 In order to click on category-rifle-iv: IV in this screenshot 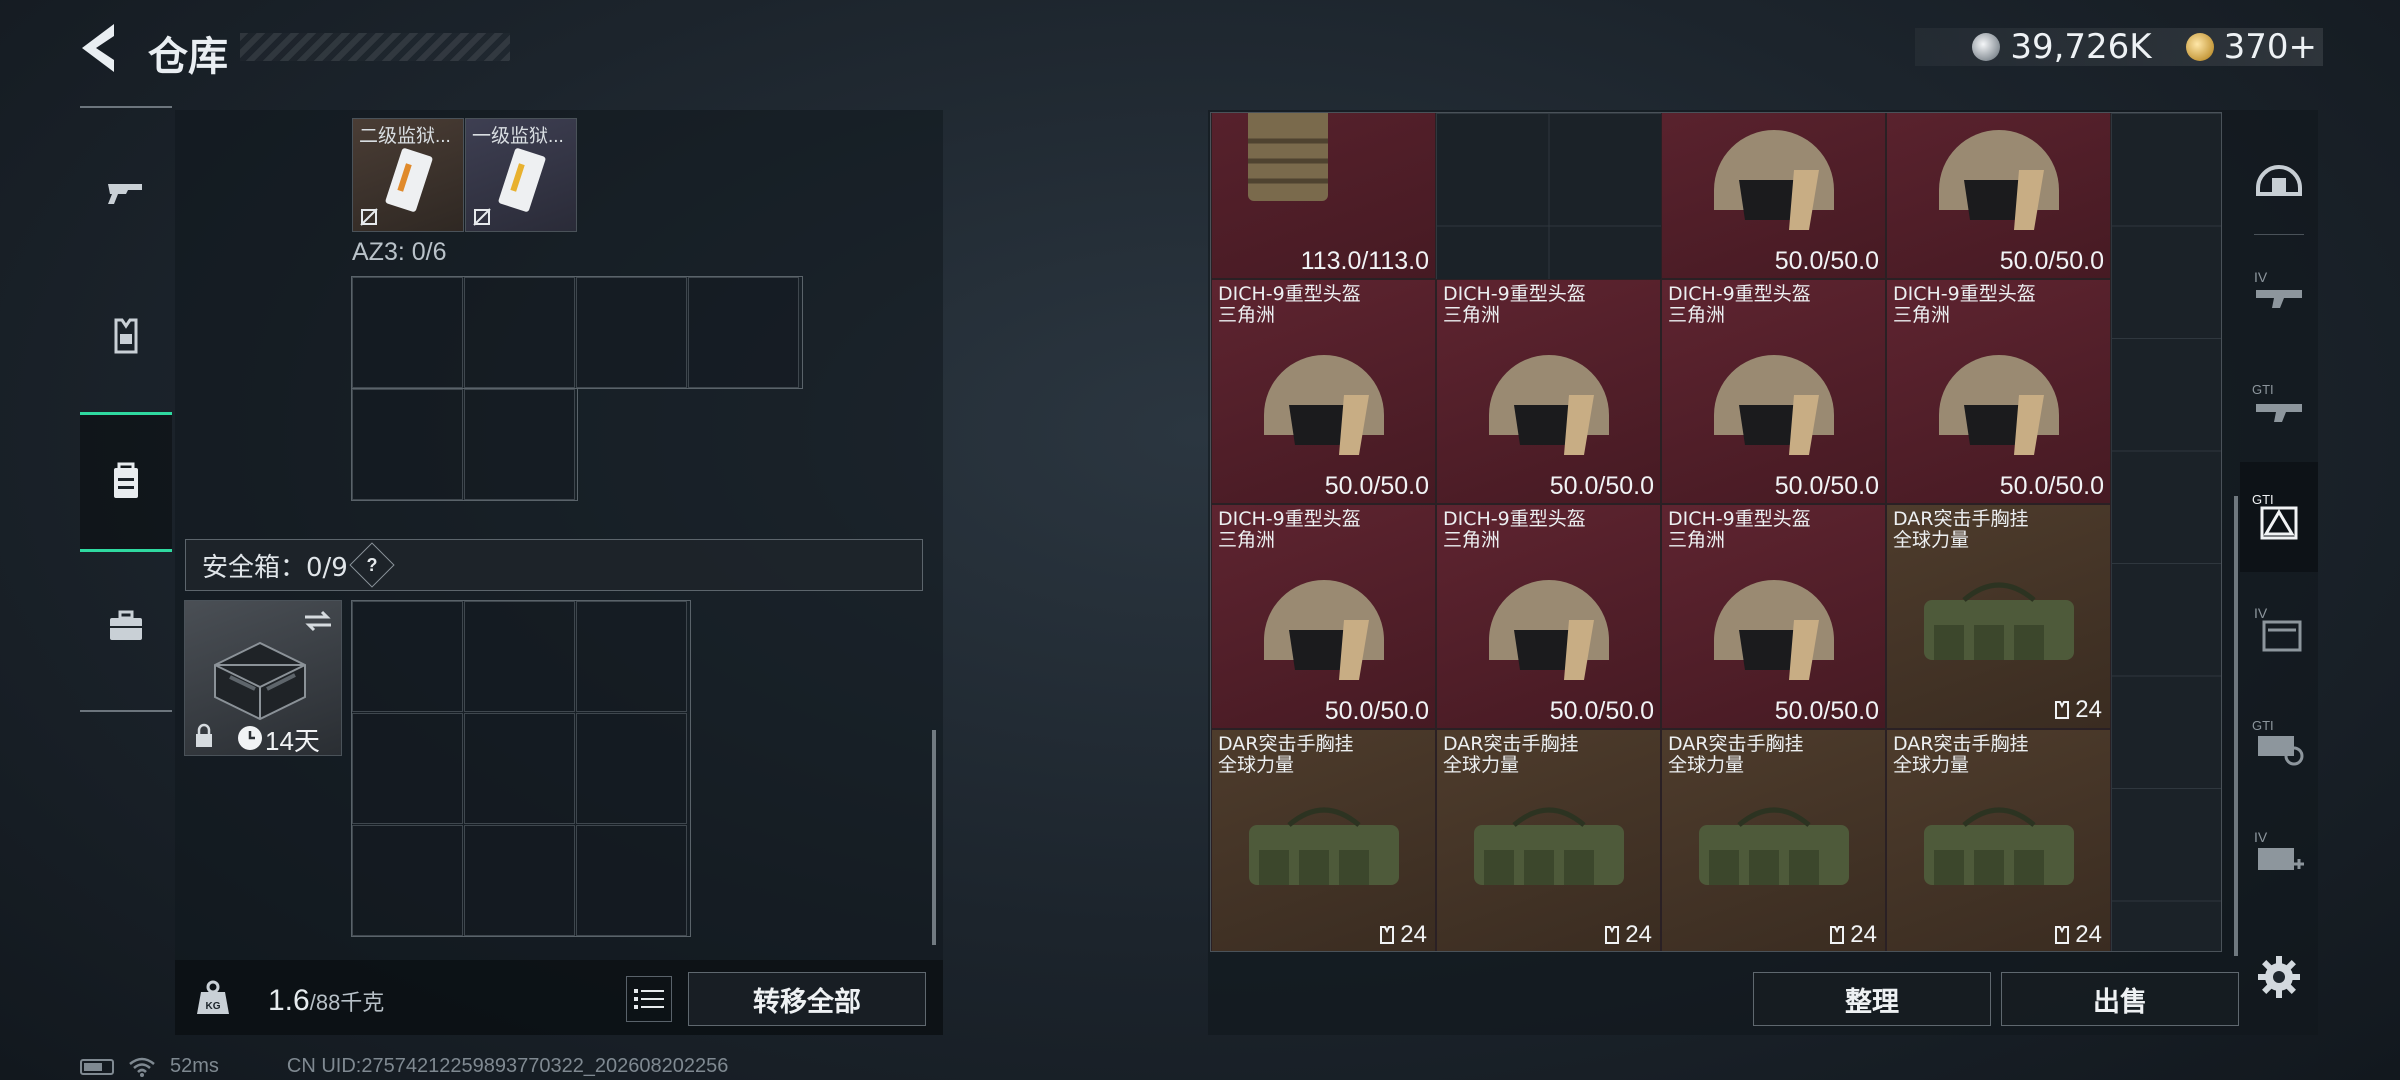, I will do `click(2279, 293)`.